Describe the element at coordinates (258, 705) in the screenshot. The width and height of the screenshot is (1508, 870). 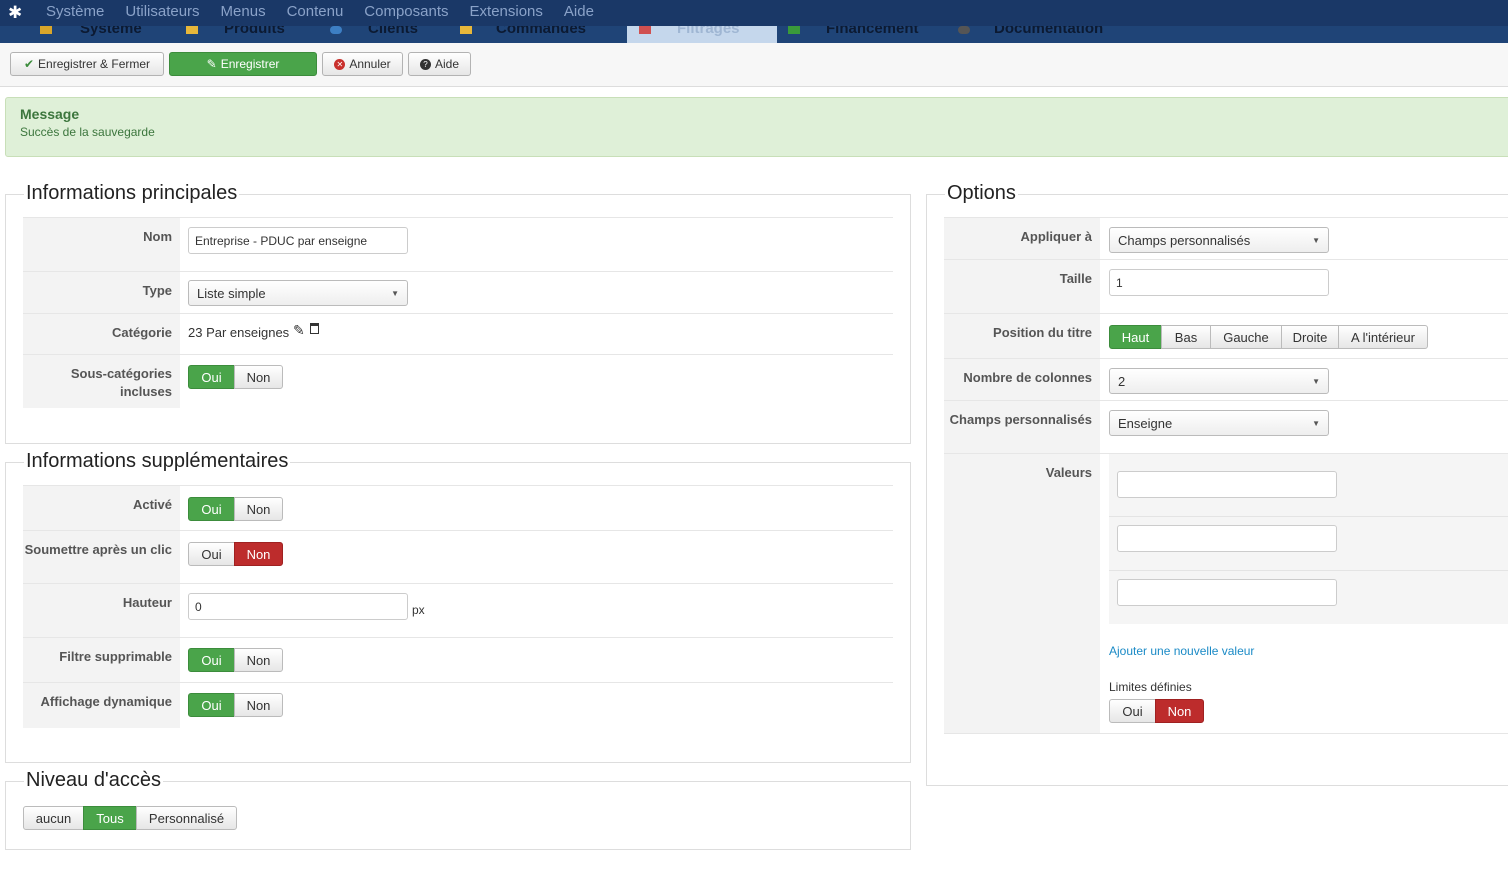
I see `dynamic-non: Non` at that location.